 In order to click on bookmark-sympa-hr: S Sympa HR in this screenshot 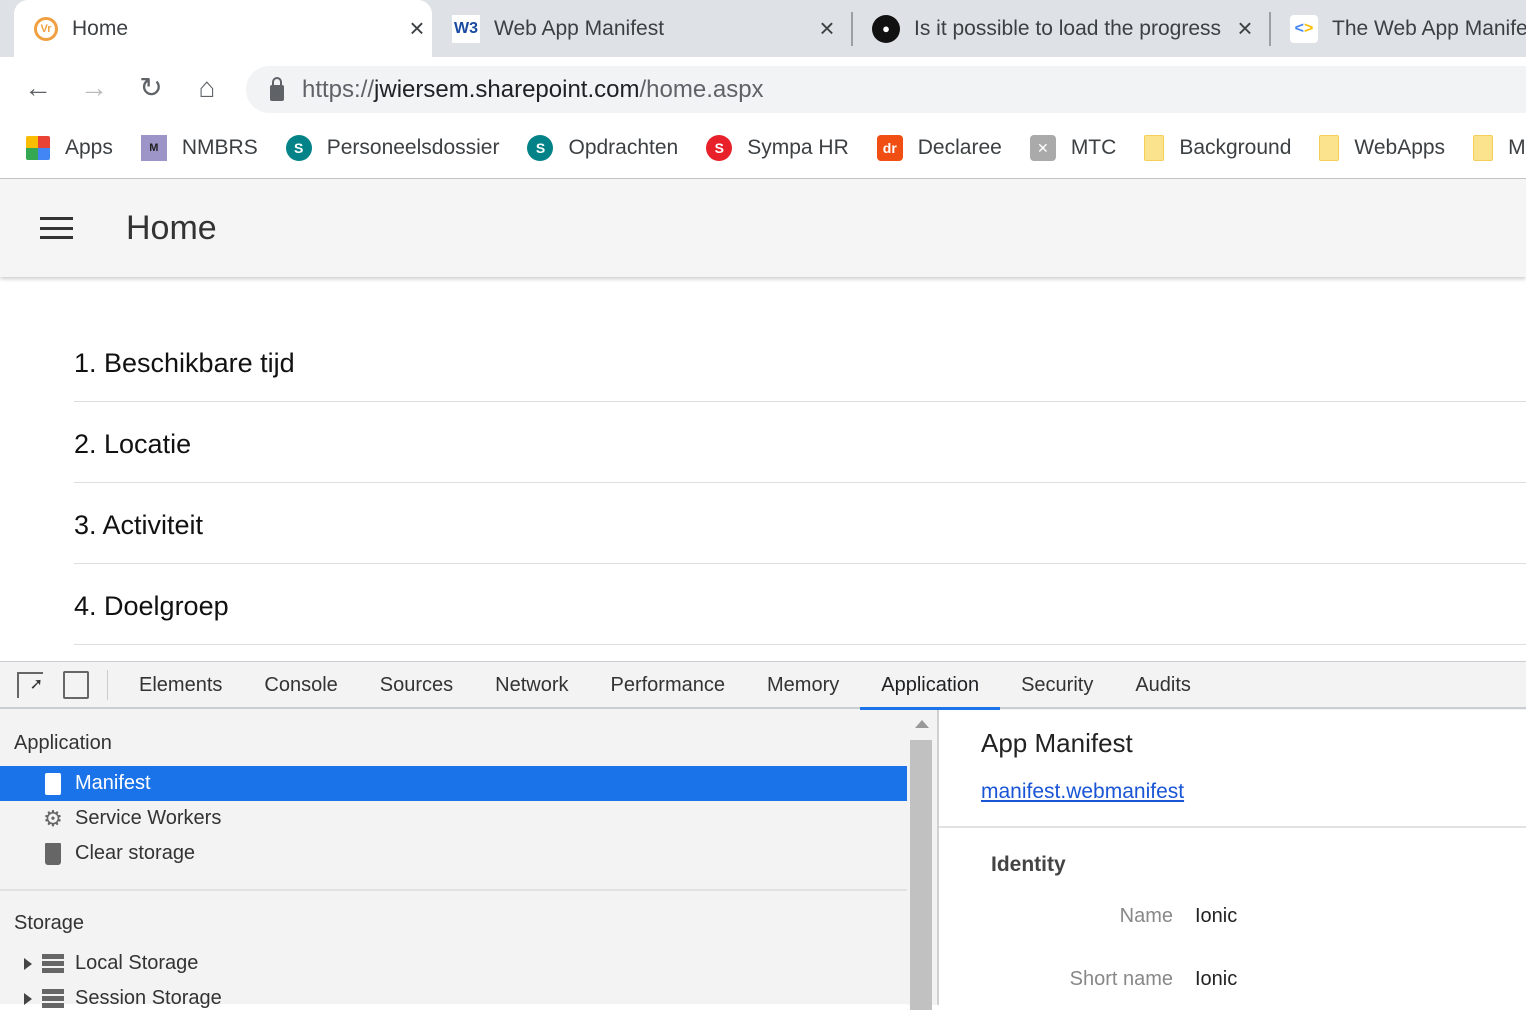, I will do `click(777, 148)`.